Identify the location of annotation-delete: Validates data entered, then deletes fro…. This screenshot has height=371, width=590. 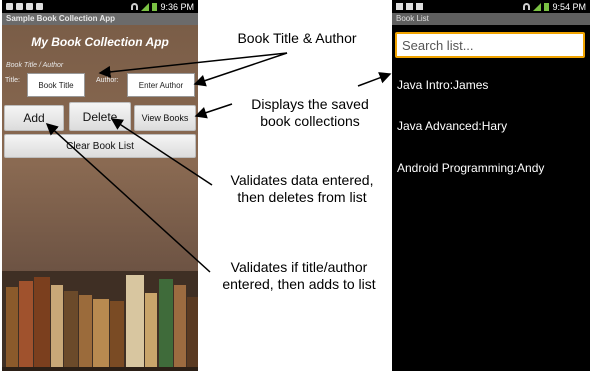
(302, 189).